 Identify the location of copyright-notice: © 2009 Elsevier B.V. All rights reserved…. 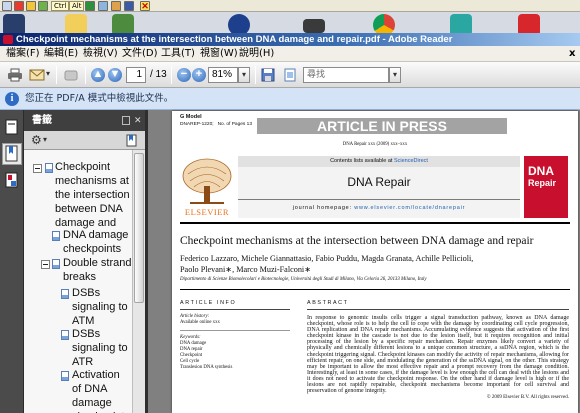
(527, 398).